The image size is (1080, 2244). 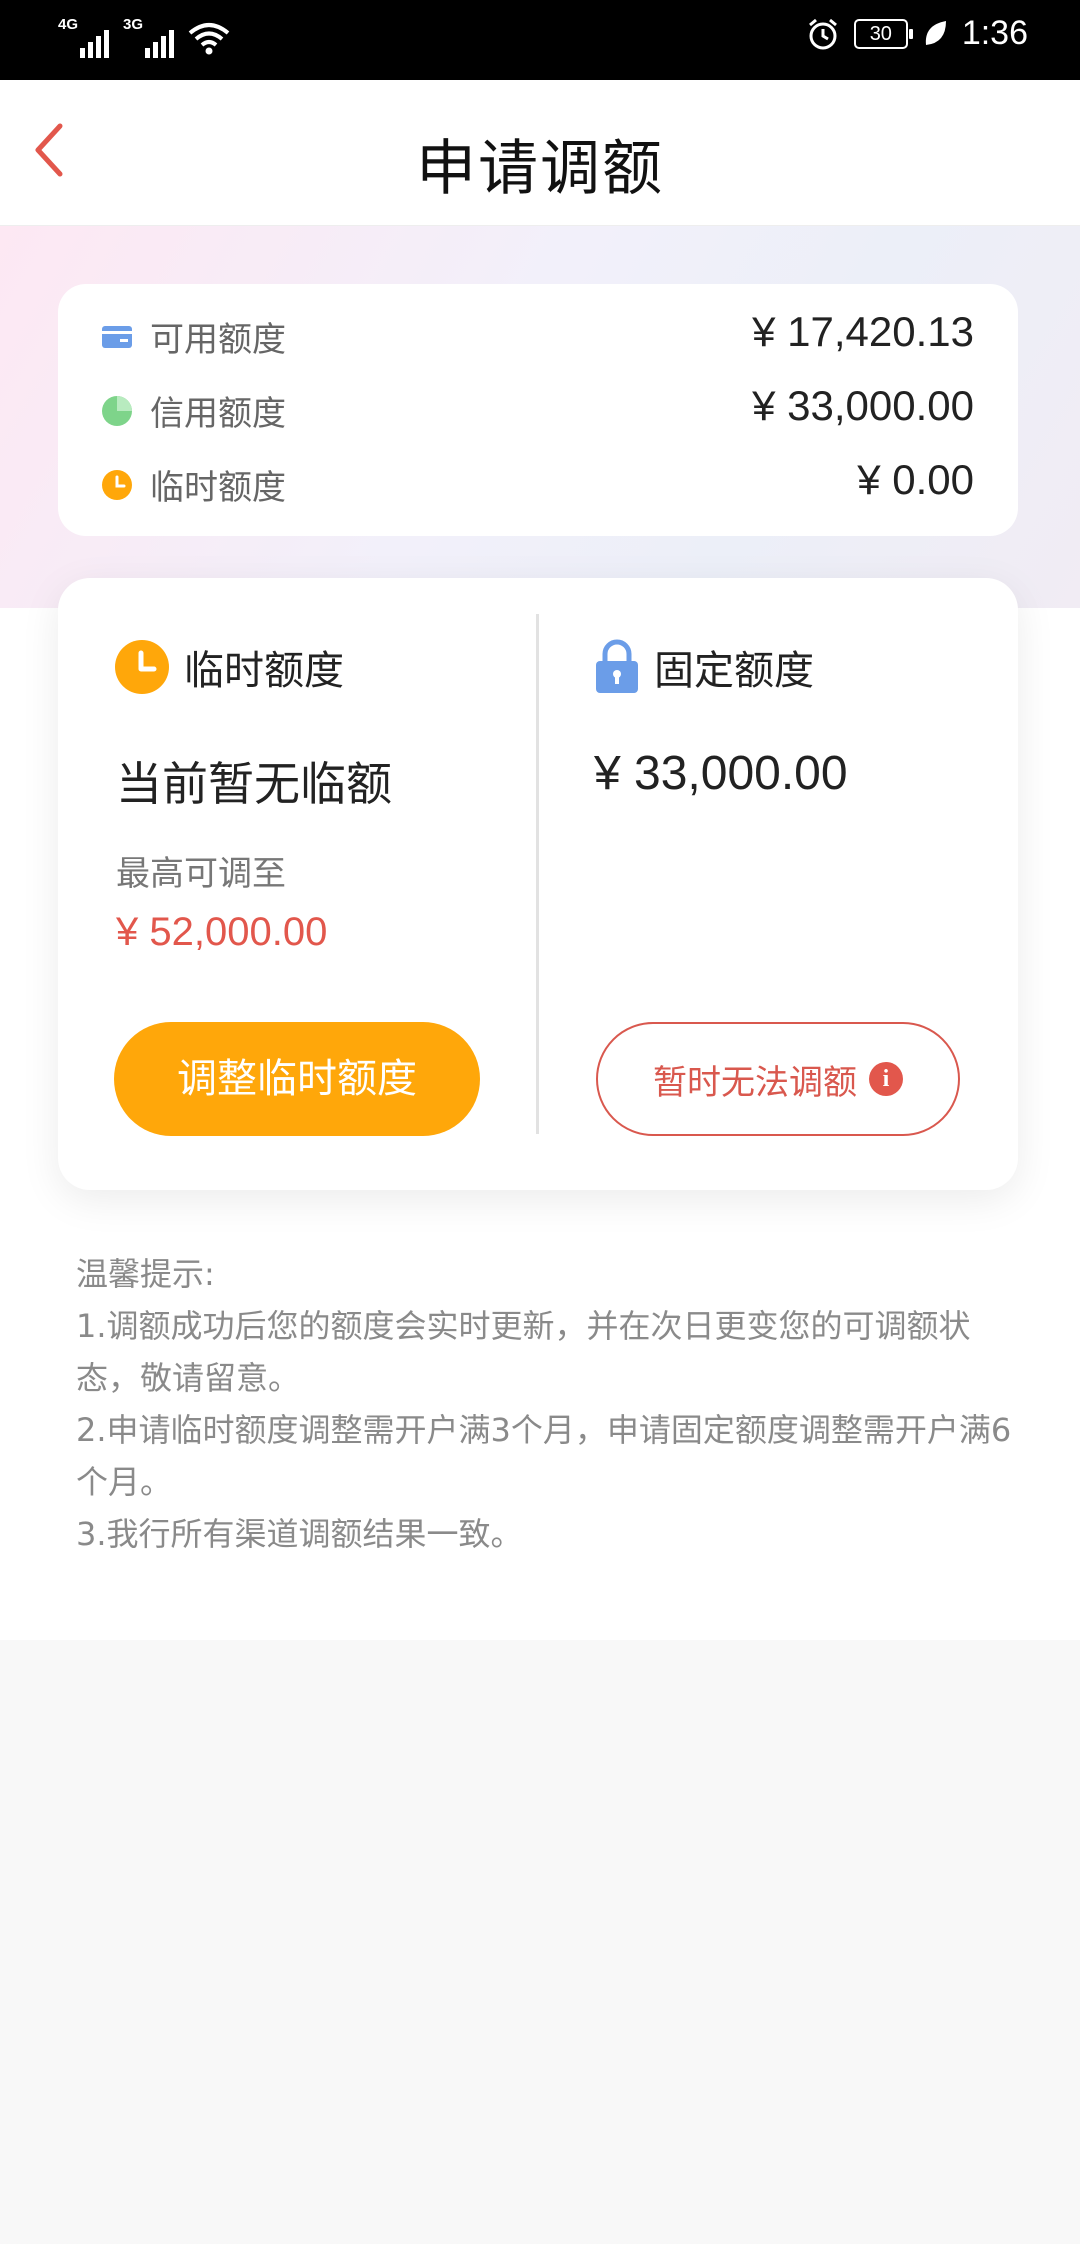 I want to click on fixed-quota-header: 固定额度, so click(x=704, y=667).